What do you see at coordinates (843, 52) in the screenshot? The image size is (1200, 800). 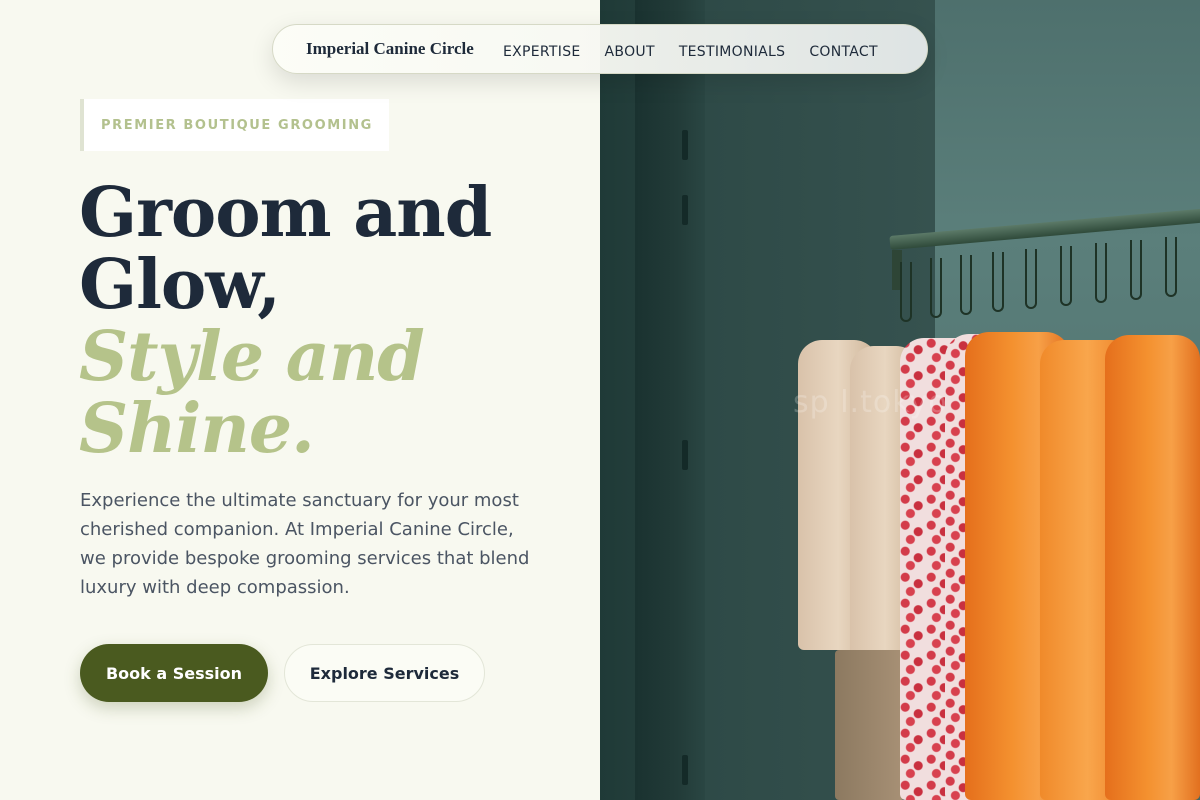 I see `nav-link-contact: CONTACT` at bounding box center [843, 52].